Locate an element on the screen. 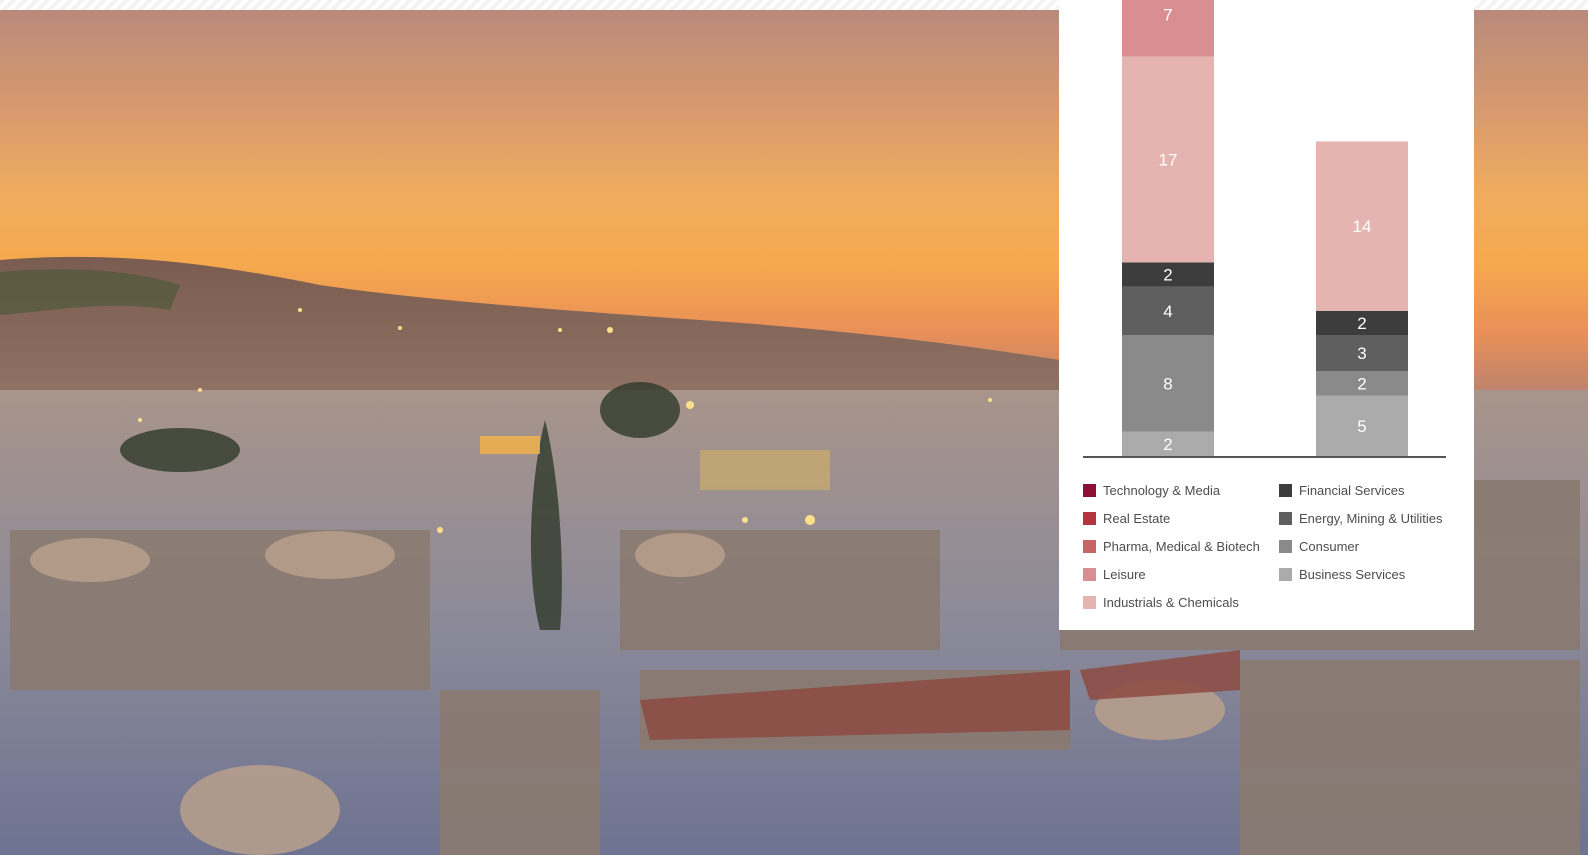 This screenshot has width=1588, height=855. legend-label: Financial Services is located at coordinates (1352, 490).